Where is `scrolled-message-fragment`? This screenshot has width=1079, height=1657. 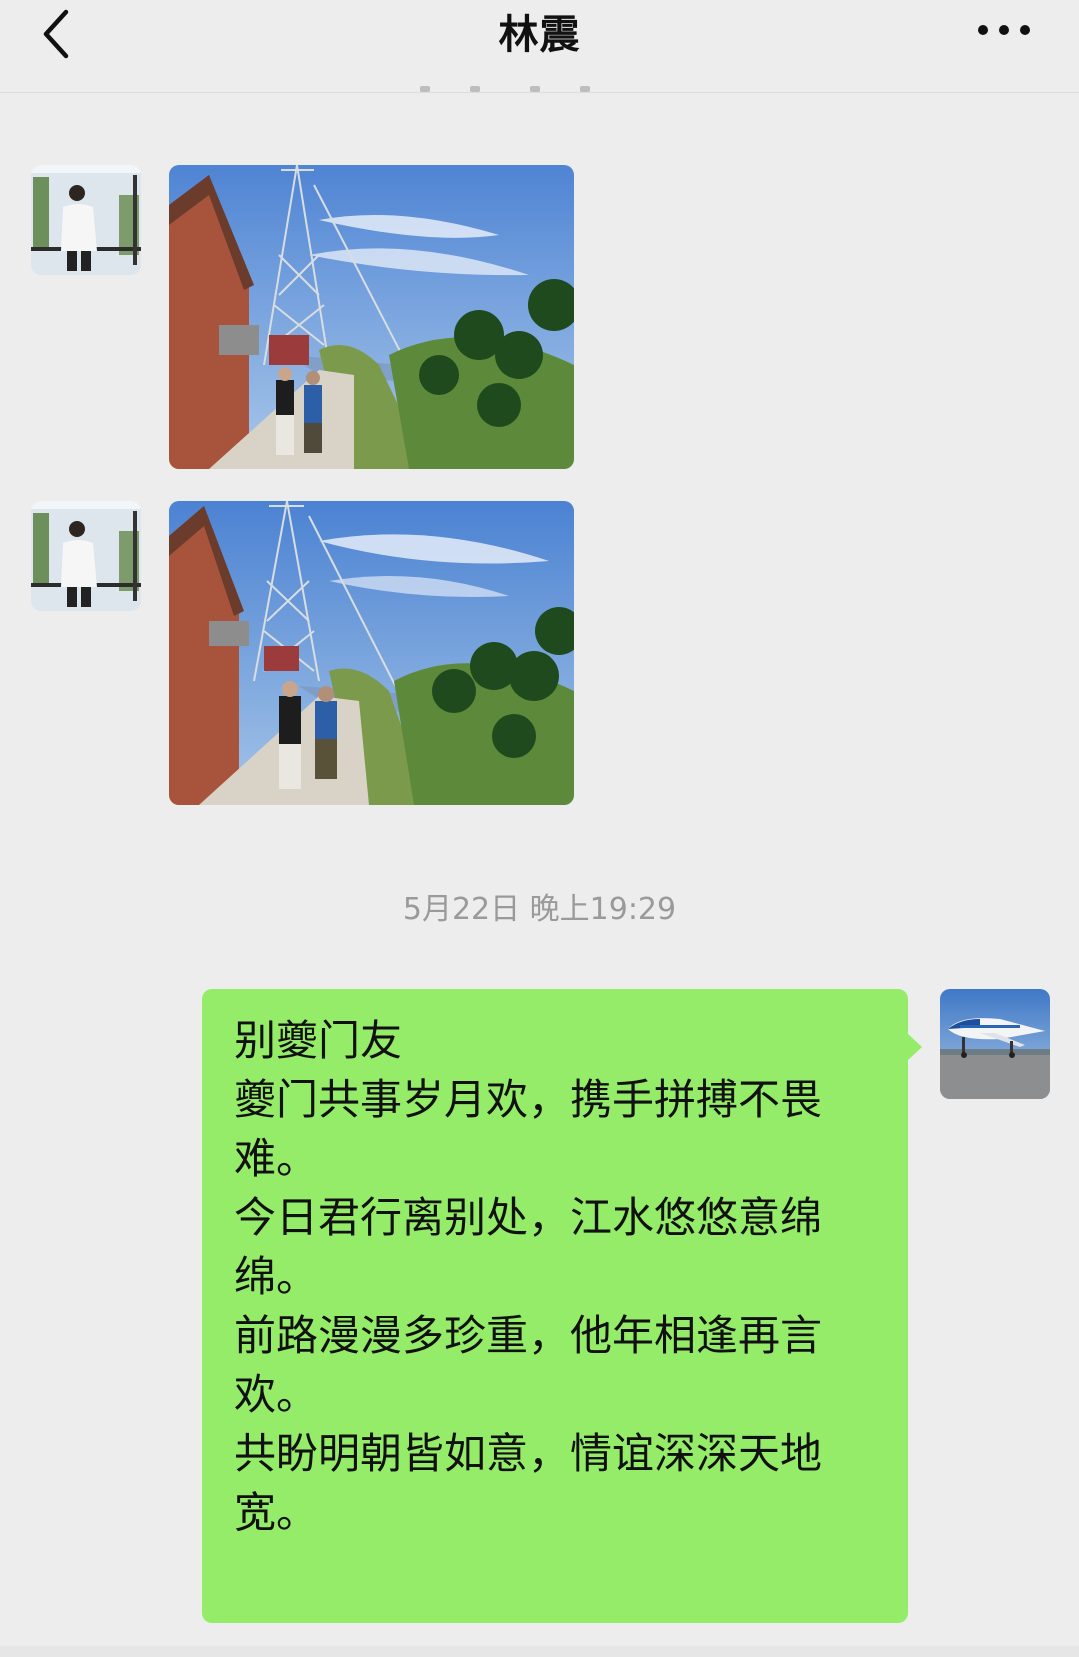
scrolled-message-fragment is located at coordinates (550, 87).